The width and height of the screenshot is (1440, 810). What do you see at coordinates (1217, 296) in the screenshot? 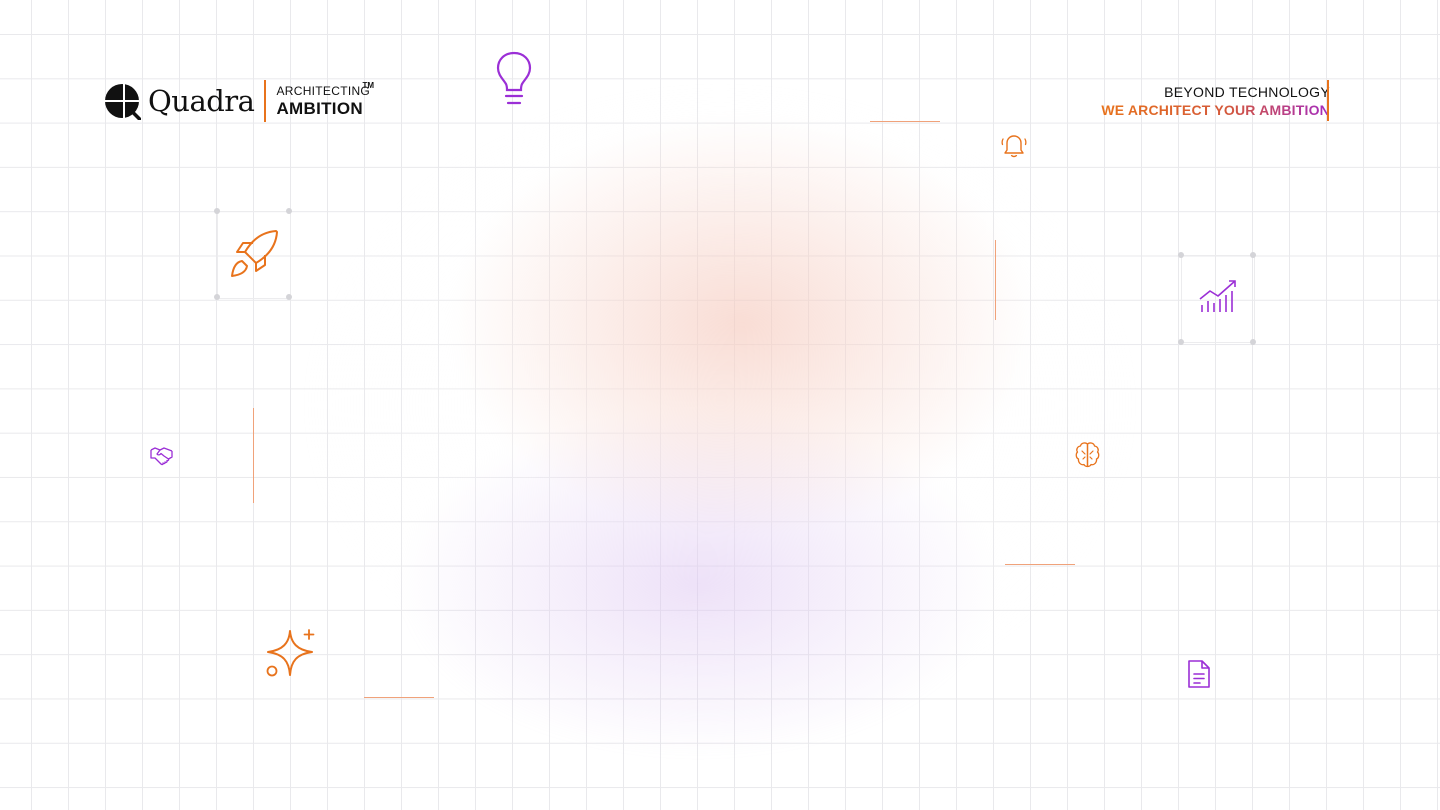
I see `chart-icon` at bounding box center [1217, 296].